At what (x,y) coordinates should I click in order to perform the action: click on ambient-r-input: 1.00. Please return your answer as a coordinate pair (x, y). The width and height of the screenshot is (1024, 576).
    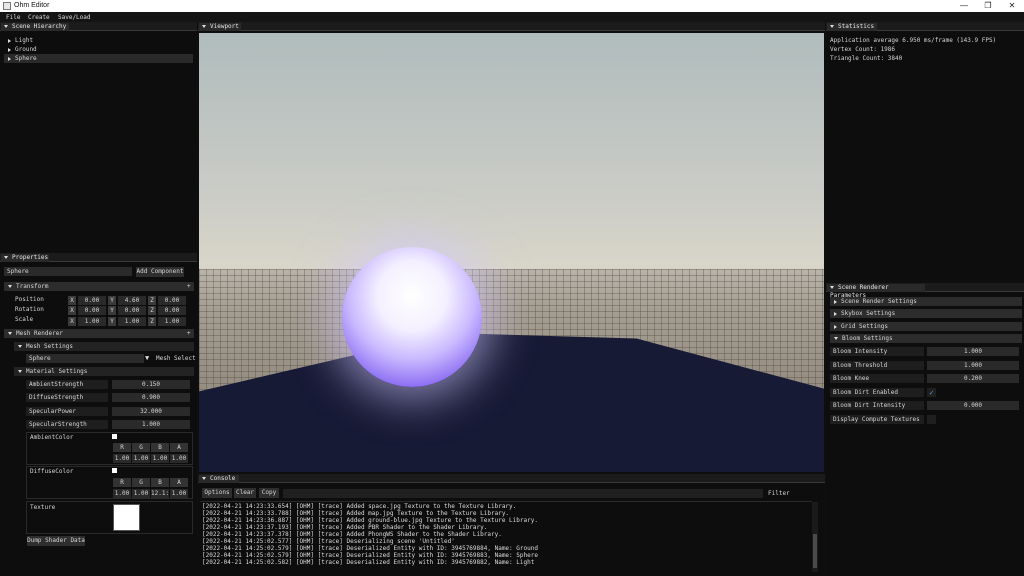
    Looking at the image, I should click on (122, 458).